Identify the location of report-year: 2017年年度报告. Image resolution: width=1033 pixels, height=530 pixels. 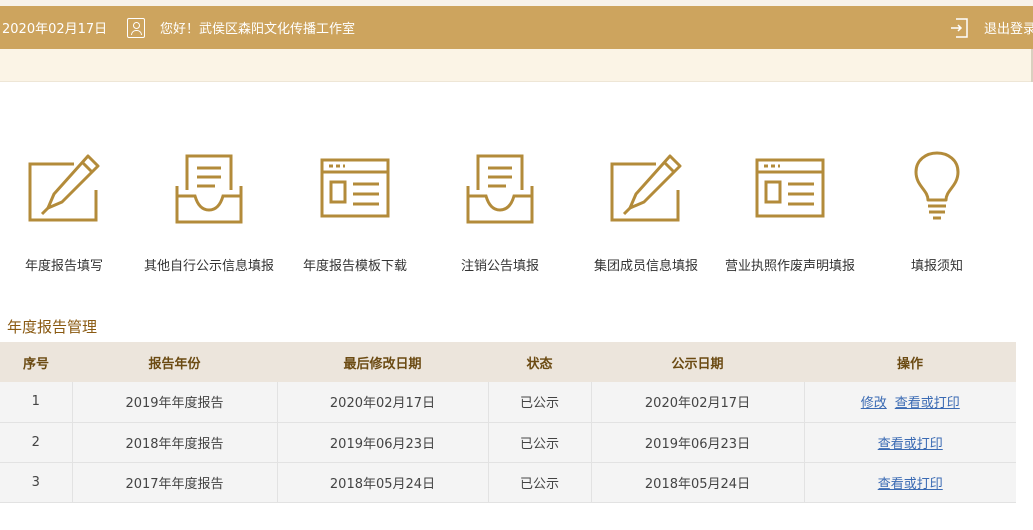
(174, 482).